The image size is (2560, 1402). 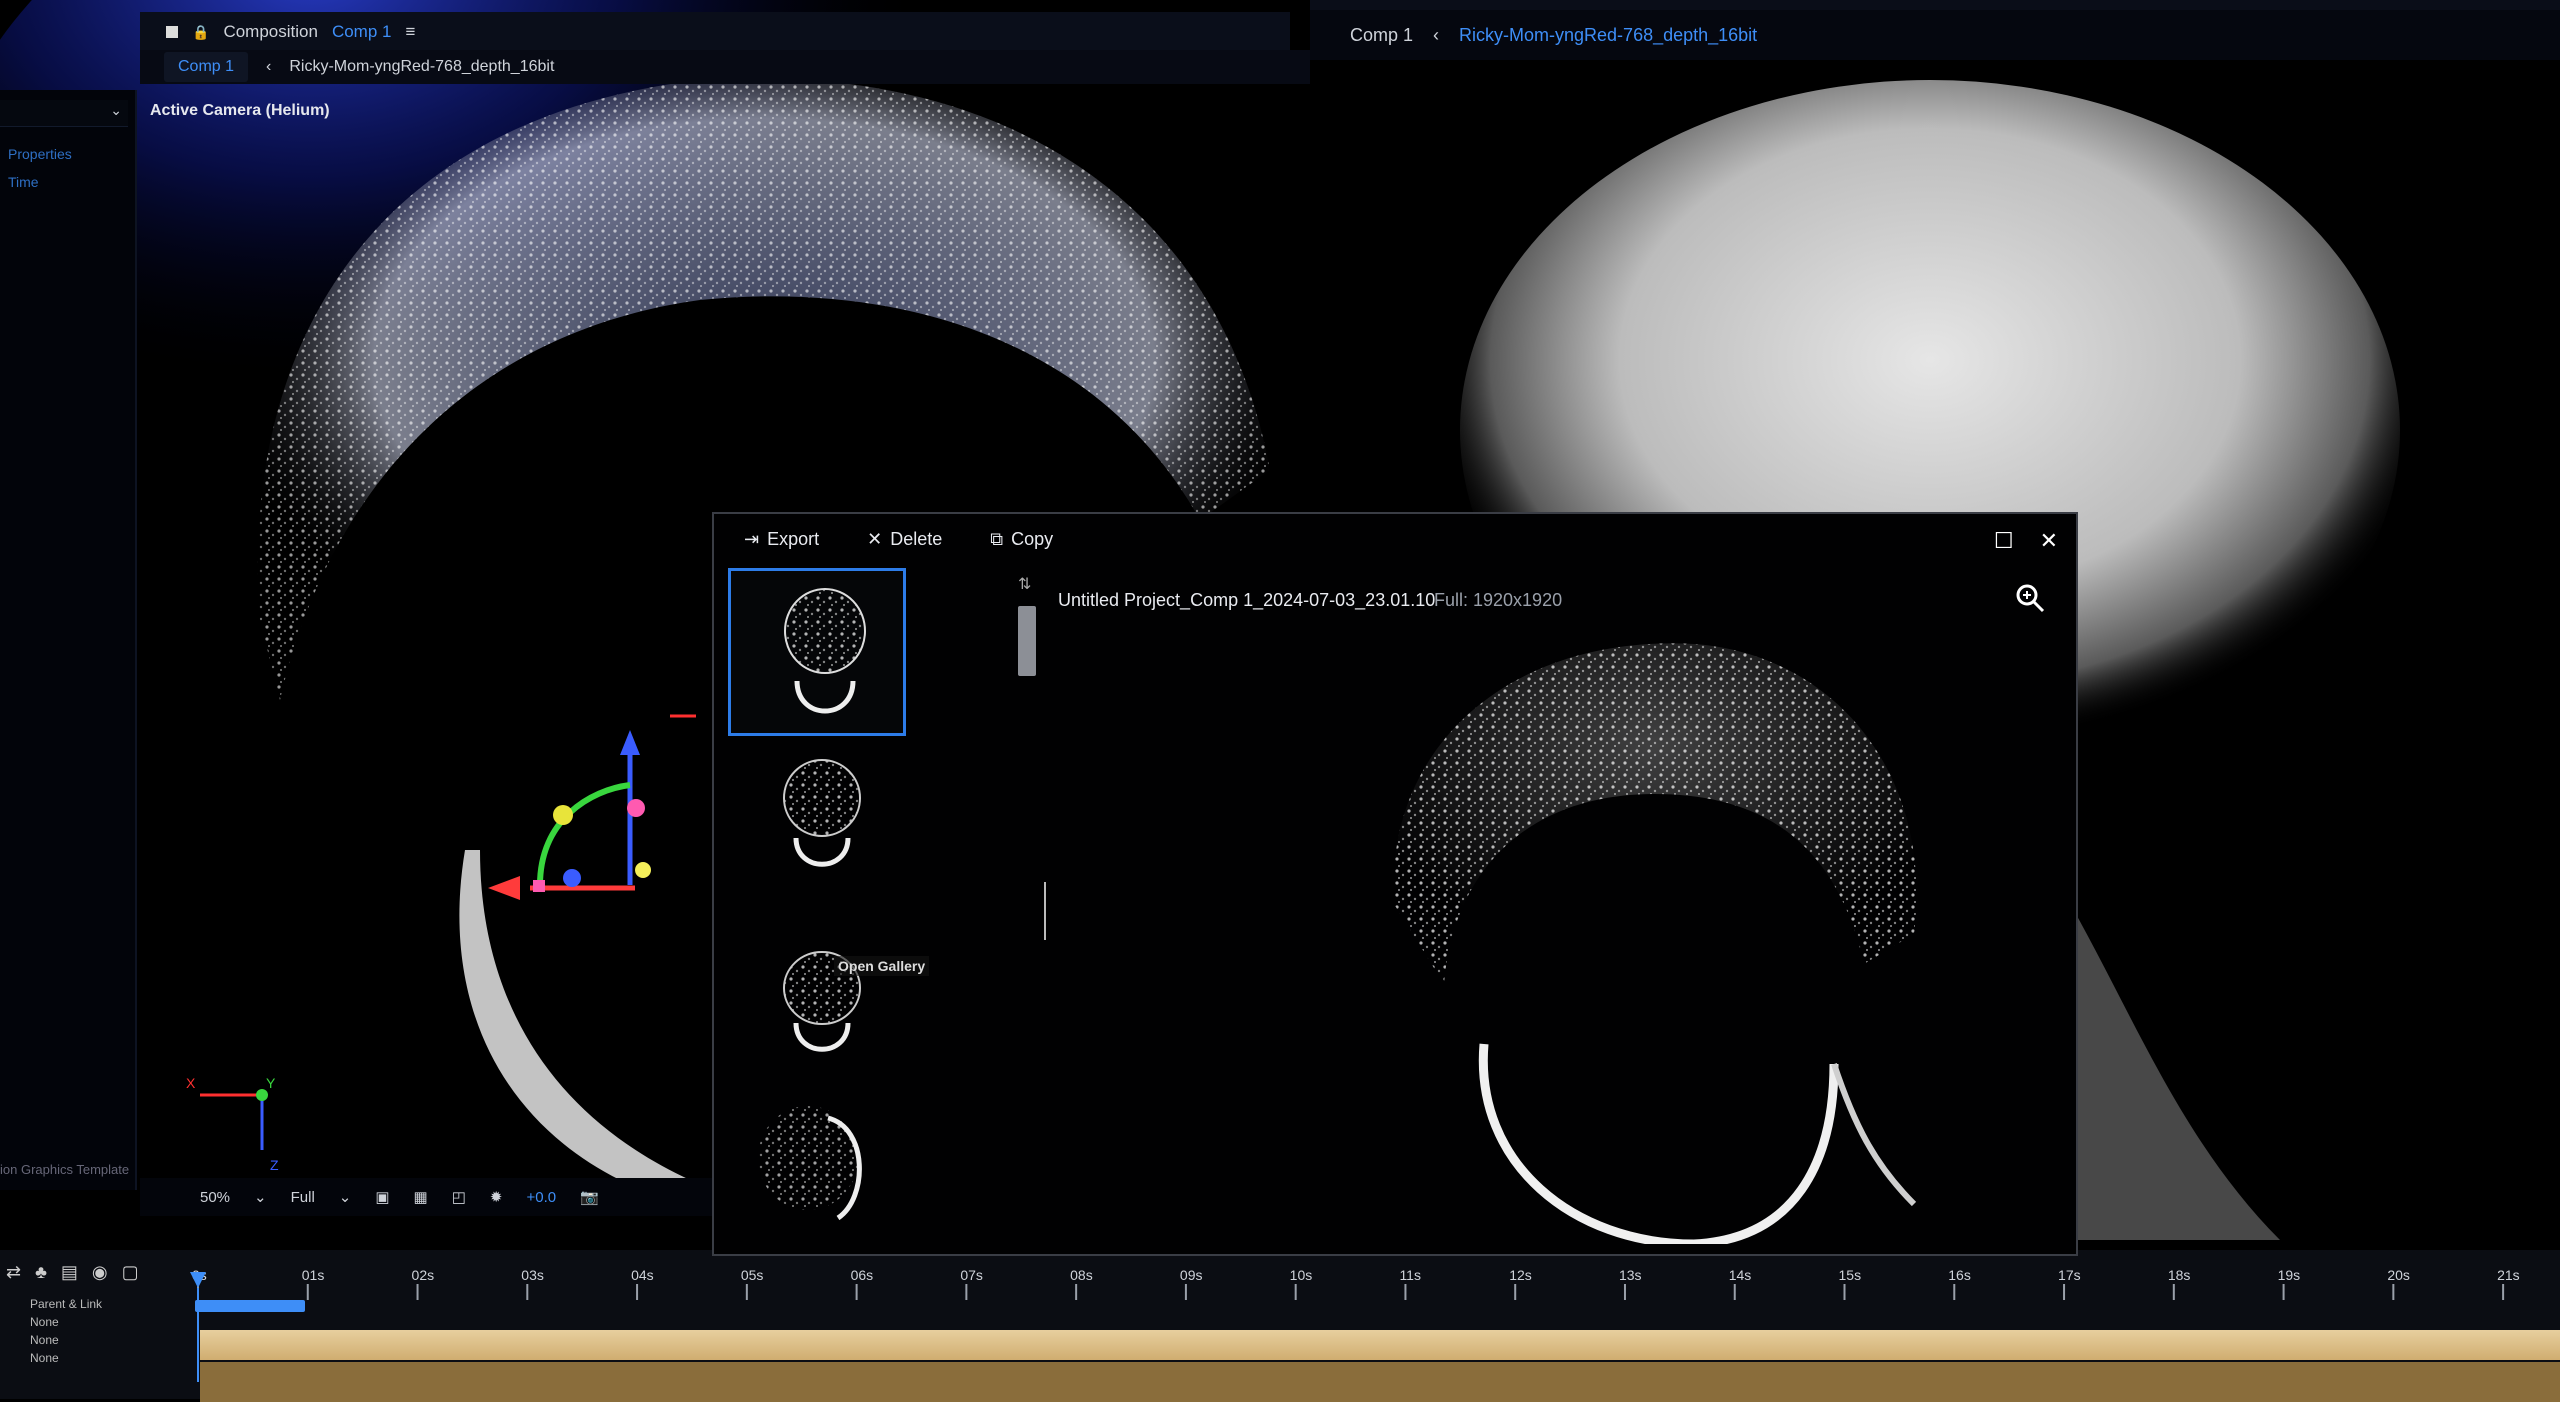 I want to click on ruler-tick-label: 17s, so click(x=2069, y=1275).